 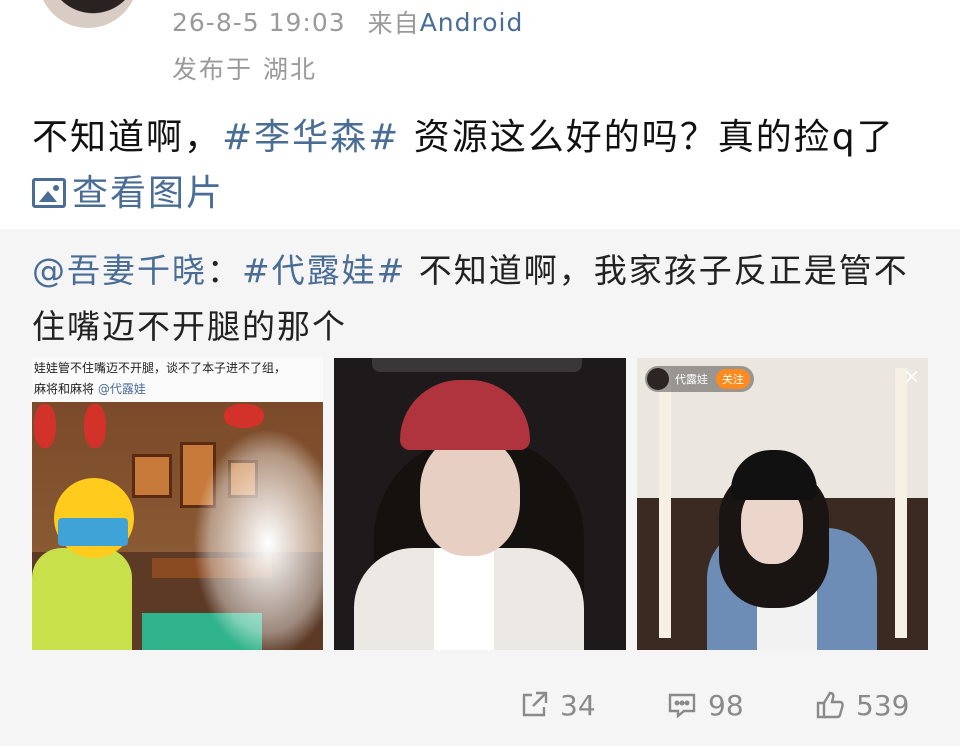 What do you see at coordinates (148, 193) in the screenshot?
I see `view-image-label: 查看图片` at bounding box center [148, 193].